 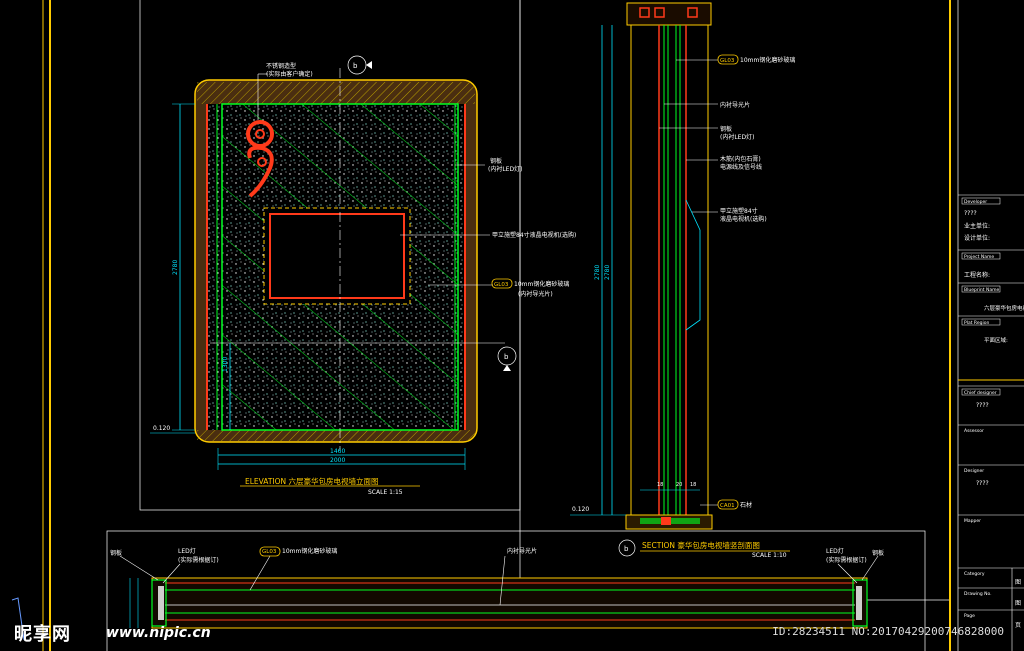 I want to click on plan-led-right-2: (实际需根据订), so click(x=846, y=560).